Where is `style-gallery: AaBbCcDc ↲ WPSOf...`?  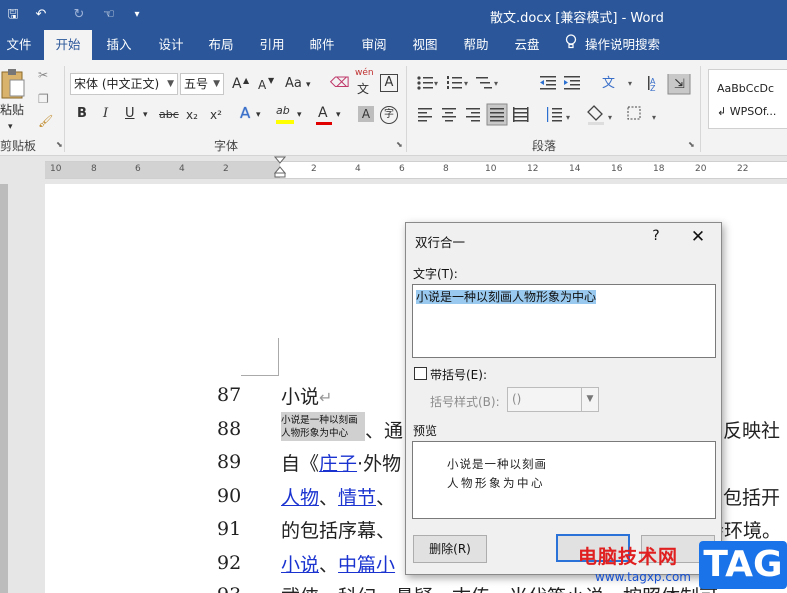
style-gallery: AaBbCcDc ↲ WPSOf... is located at coordinates (747, 99).